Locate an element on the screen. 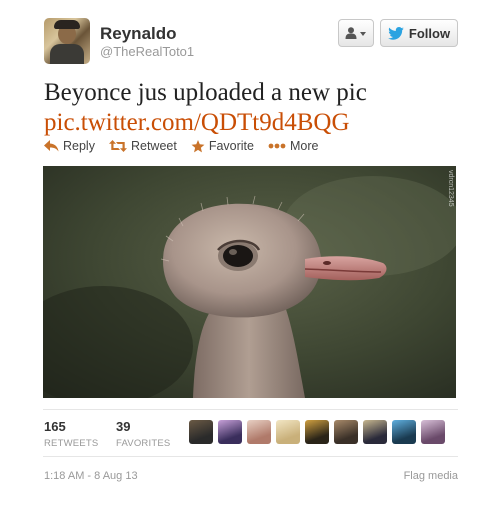 The image size is (500, 508). favorites-count: 39 is located at coordinates (123, 426).